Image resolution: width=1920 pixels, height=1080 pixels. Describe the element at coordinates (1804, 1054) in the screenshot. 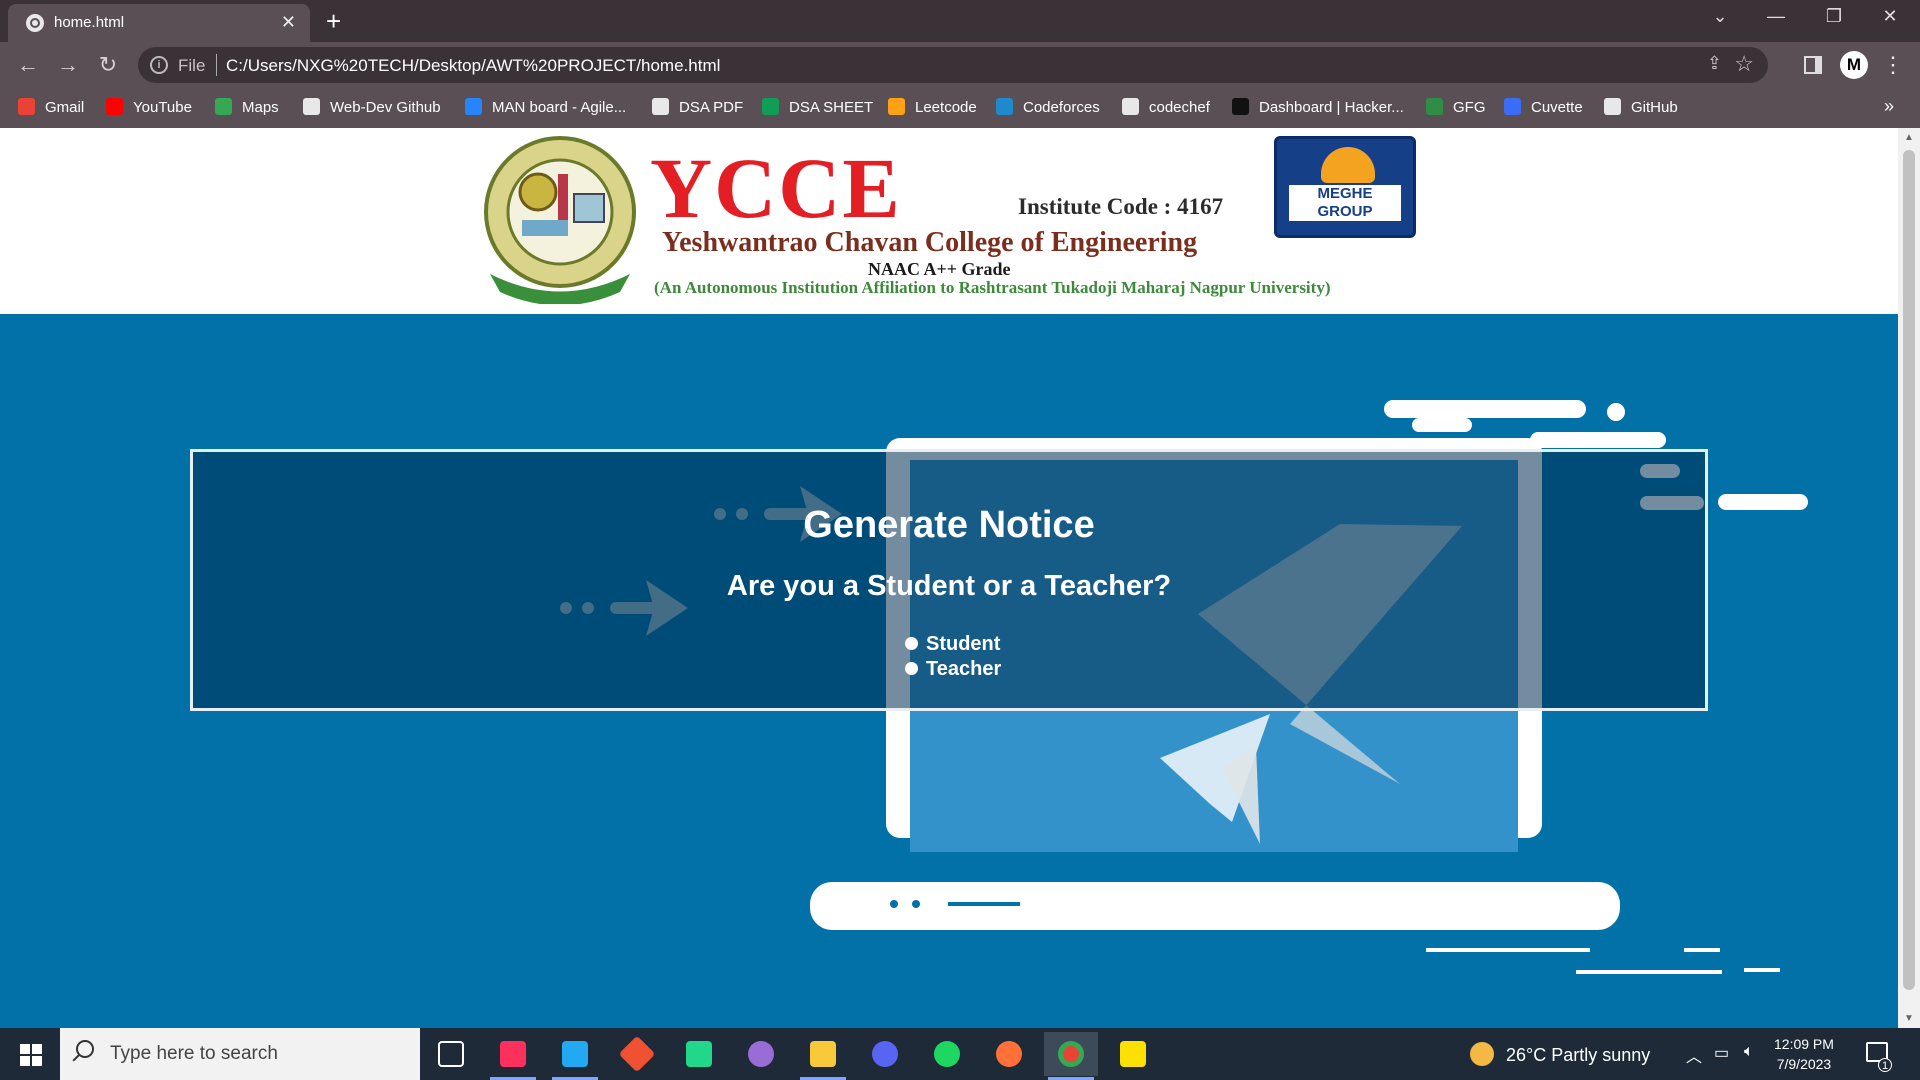

I see `system-clock: 12:09 PM 7/9/2023` at that location.